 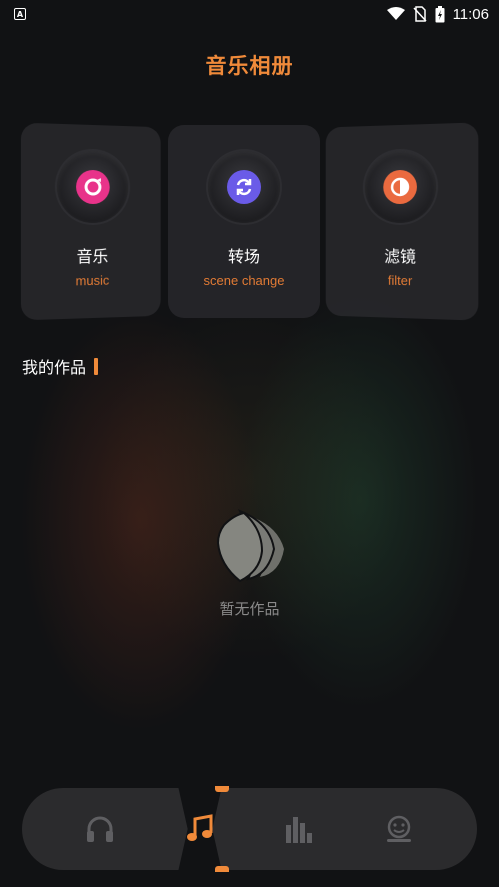 What do you see at coordinates (470, 14) in the screenshot?
I see `status-time: 11:06` at bounding box center [470, 14].